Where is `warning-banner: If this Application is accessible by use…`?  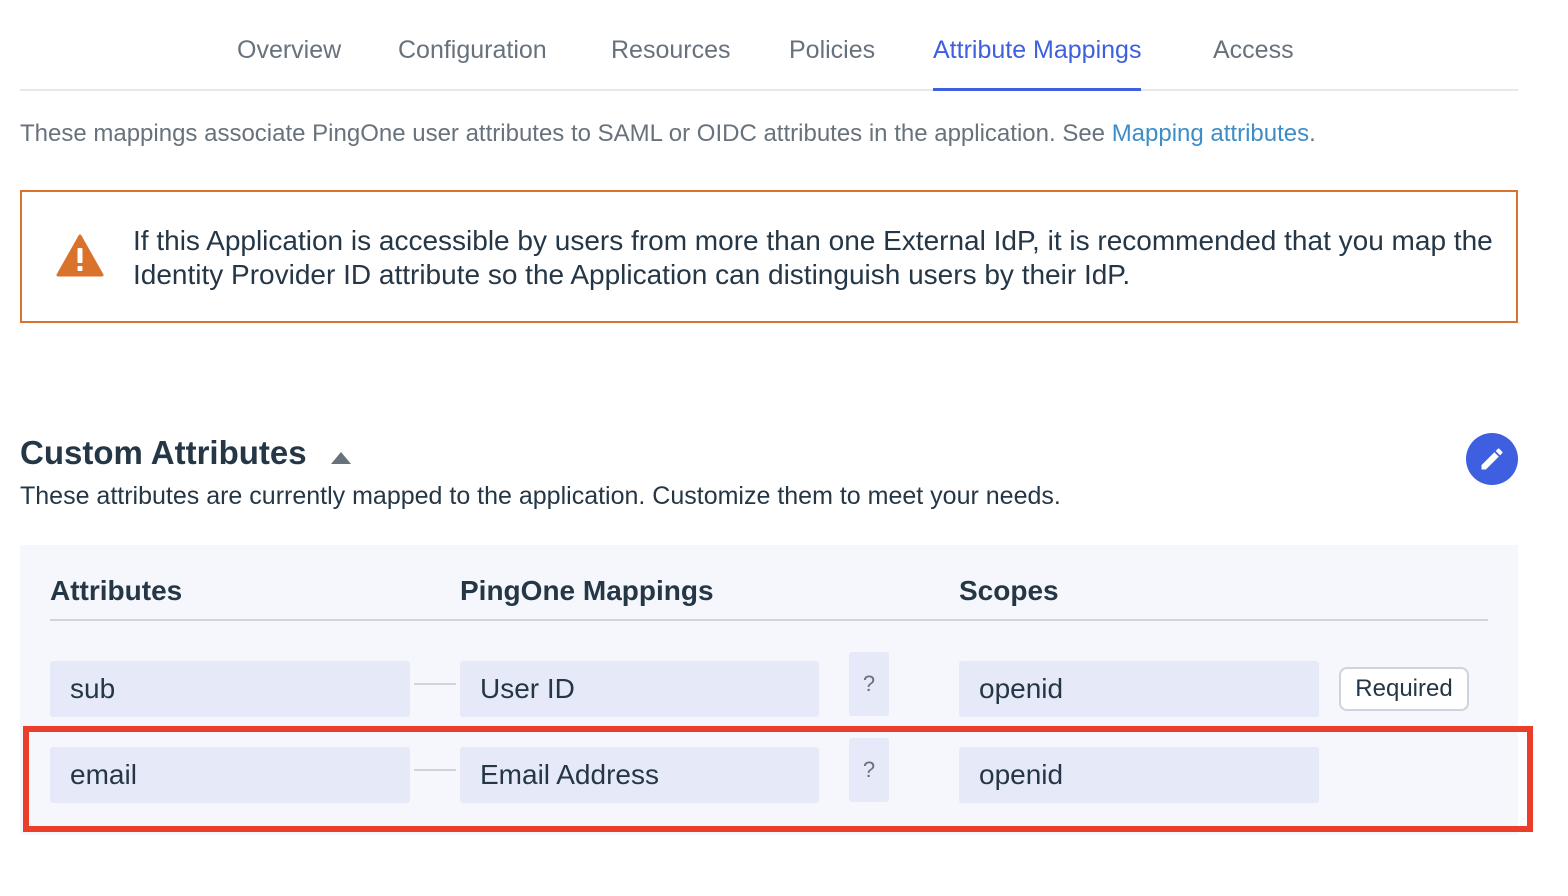
warning-banner: If this Application is accessible by use… is located at coordinates (769, 256).